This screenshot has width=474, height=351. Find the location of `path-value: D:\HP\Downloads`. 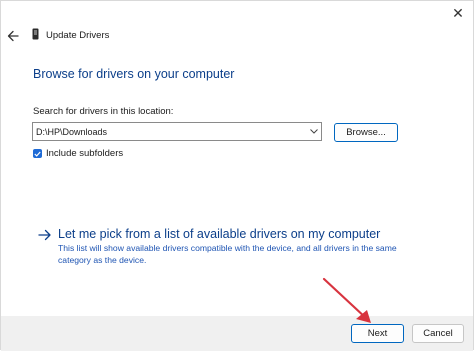

path-value: D:\HP\Downloads is located at coordinates (72, 131).